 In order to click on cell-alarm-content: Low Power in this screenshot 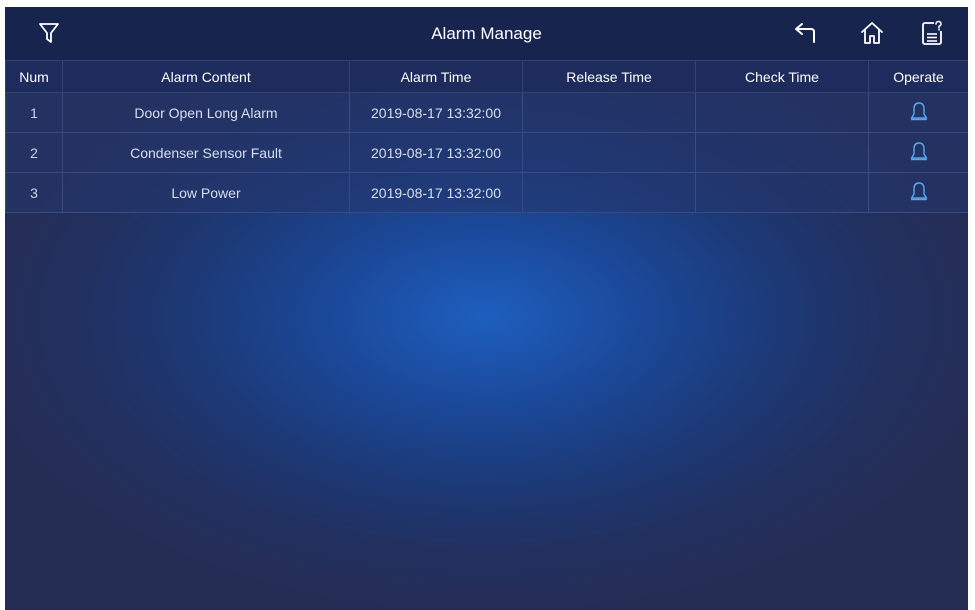, I will do `click(206, 192)`.